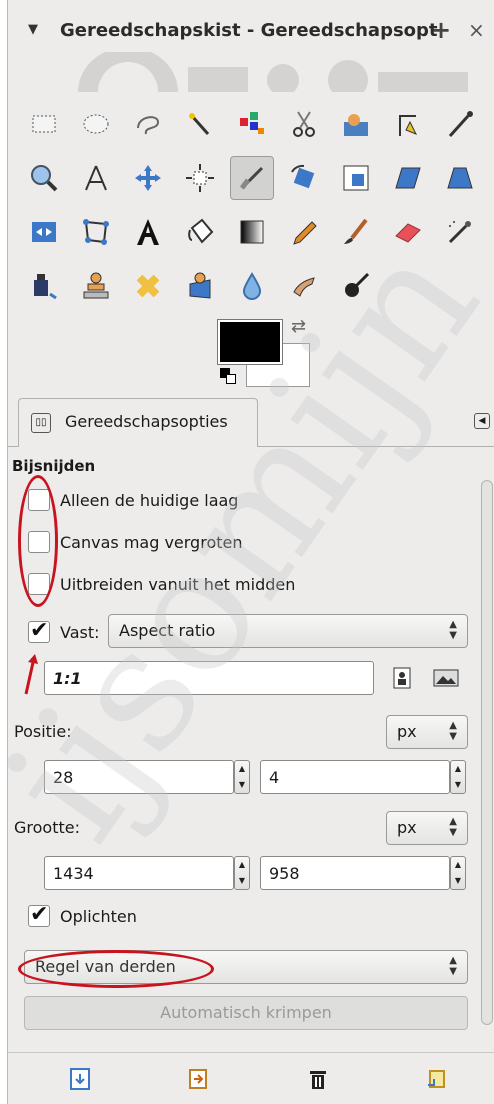 This screenshot has width=494, height=1104. What do you see at coordinates (356, 178) in the screenshot?
I see `scale-icon` at bounding box center [356, 178].